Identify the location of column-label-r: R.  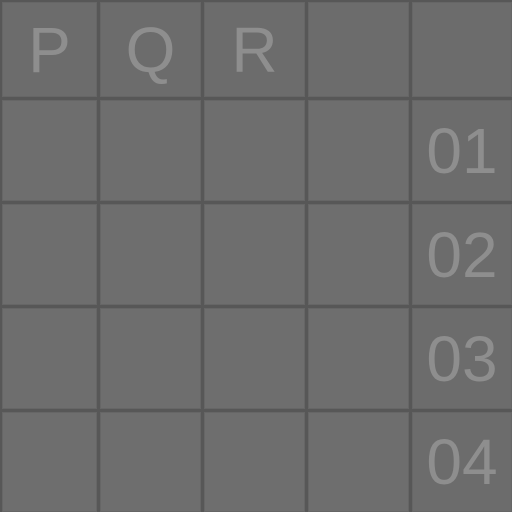
(254, 49).